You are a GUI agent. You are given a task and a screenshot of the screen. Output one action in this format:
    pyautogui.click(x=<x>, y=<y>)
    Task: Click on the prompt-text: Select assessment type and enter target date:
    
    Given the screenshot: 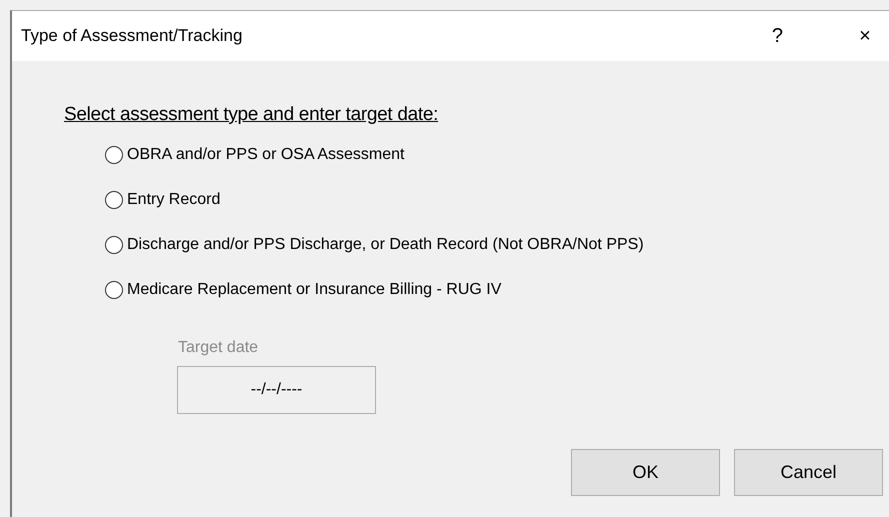 What is the action you would take?
    pyautogui.click(x=251, y=115)
    